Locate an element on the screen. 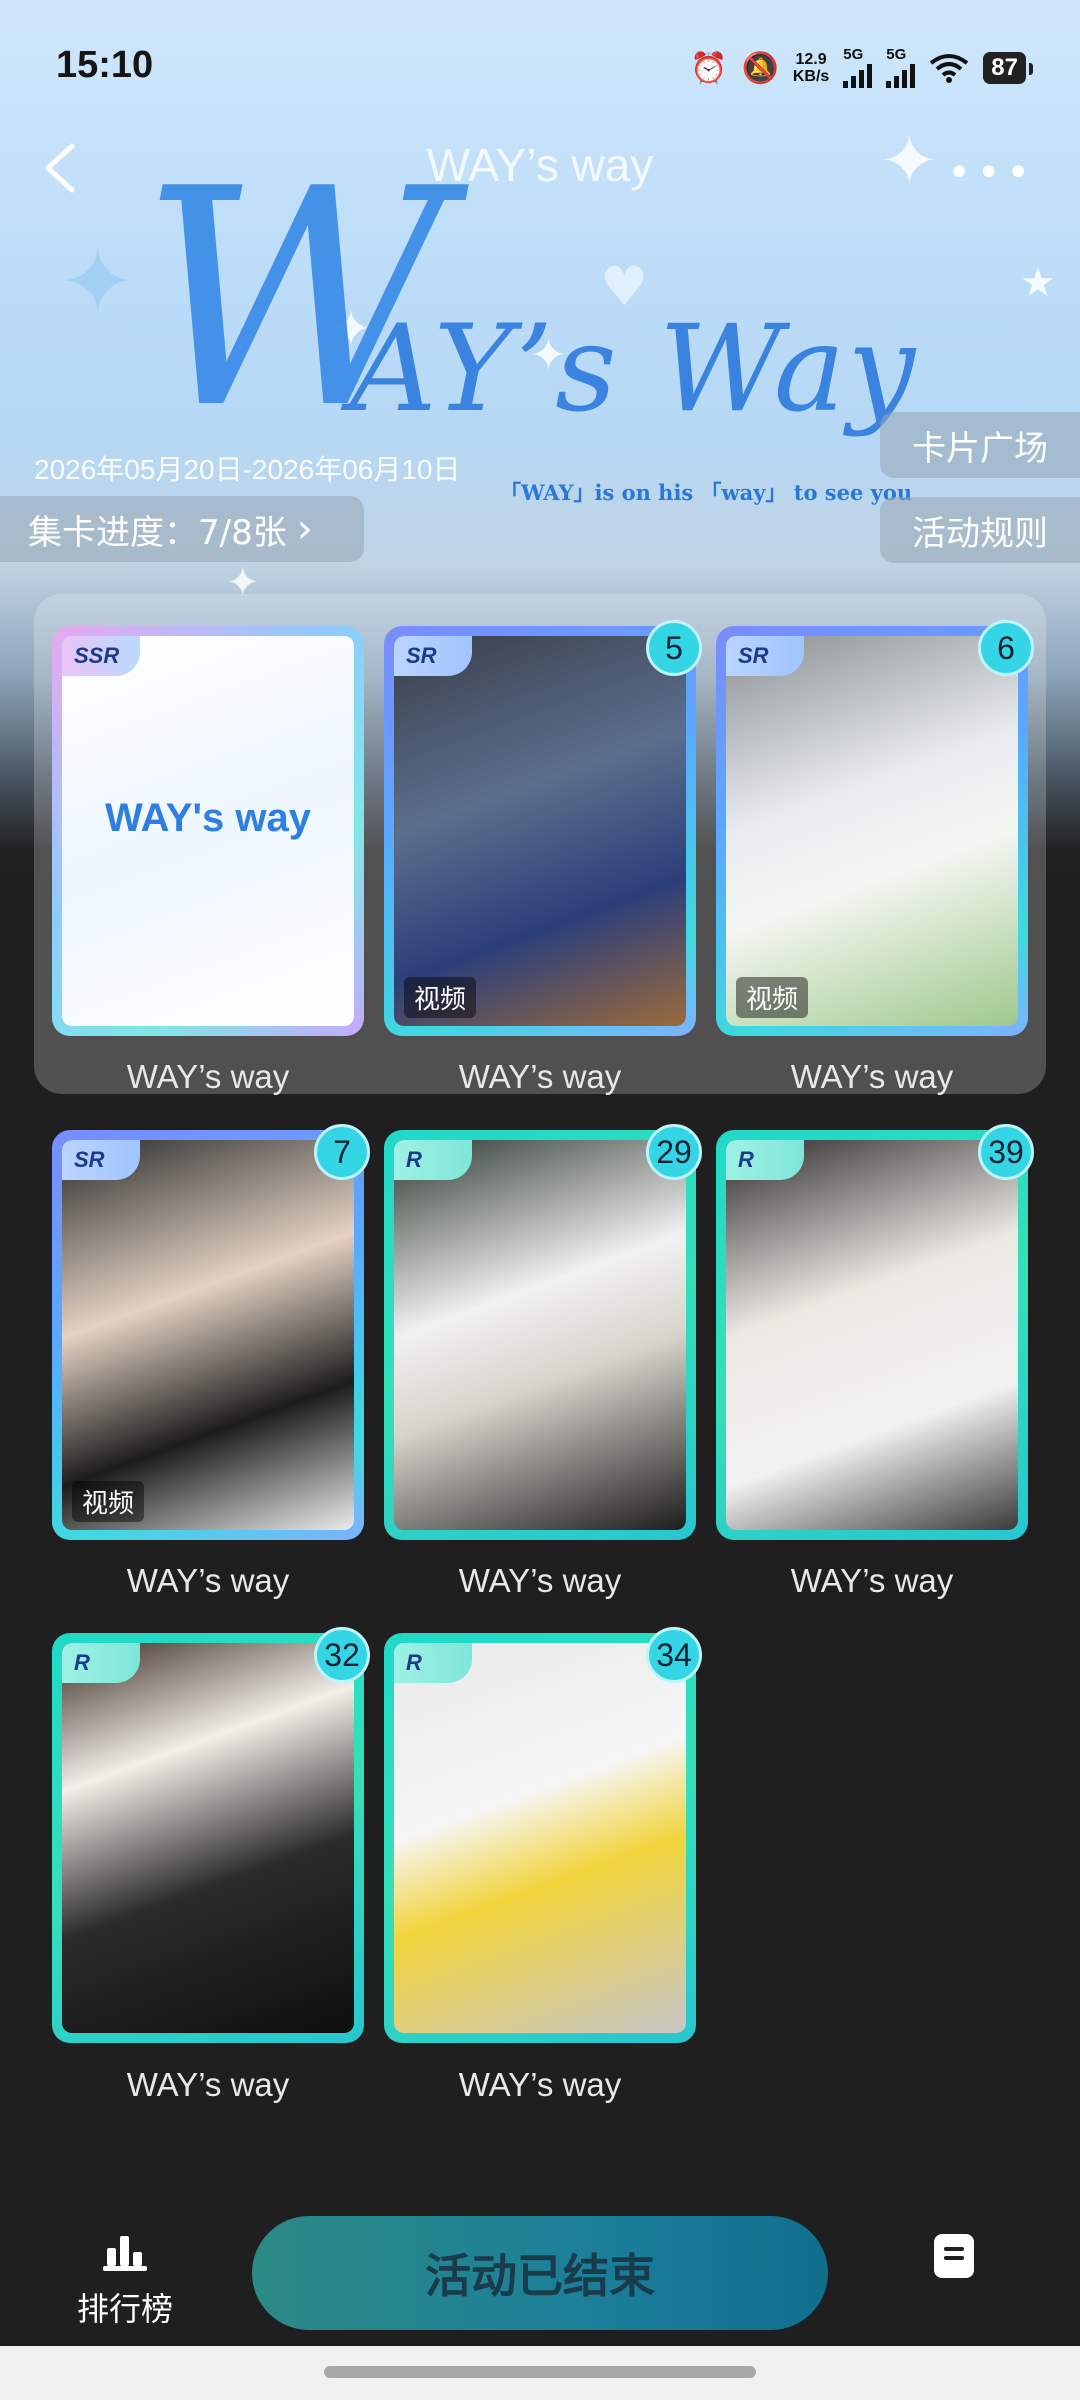 This screenshot has height=2400, width=1080. leaderboard-label: 排行榜 is located at coordinates (124, 2309).